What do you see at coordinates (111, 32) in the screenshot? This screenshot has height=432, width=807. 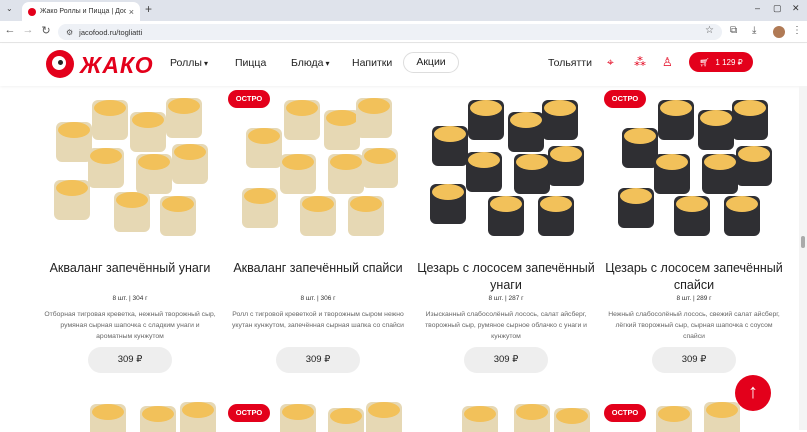 I see `url-text: jacofood.ru/togliatti` at bounding box center [111, 32].